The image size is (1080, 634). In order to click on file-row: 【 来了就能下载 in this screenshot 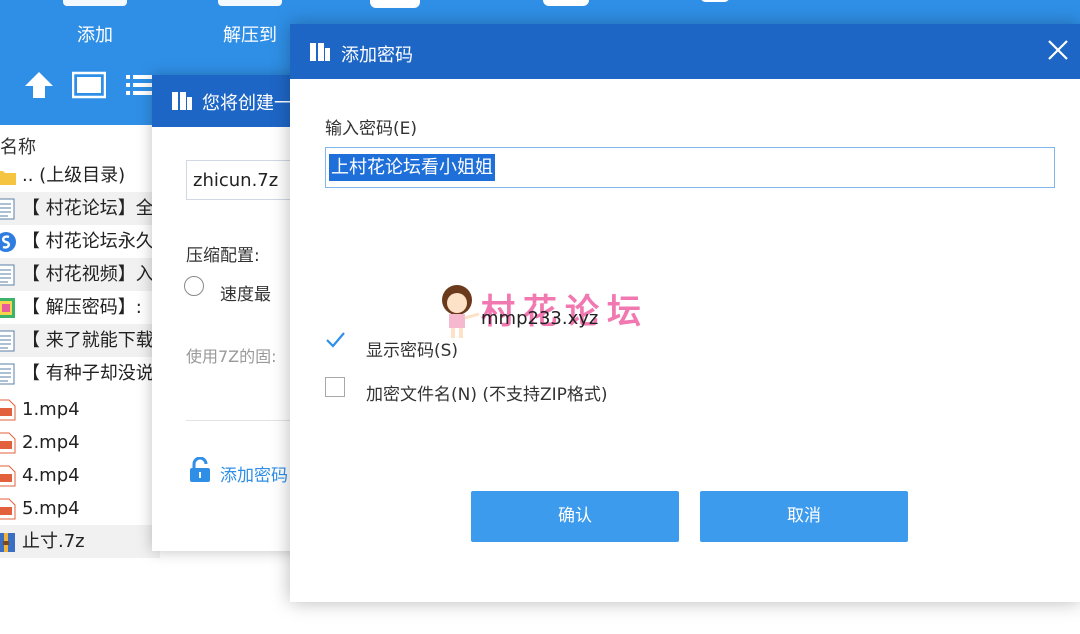, I will do `click(80, 340)`.